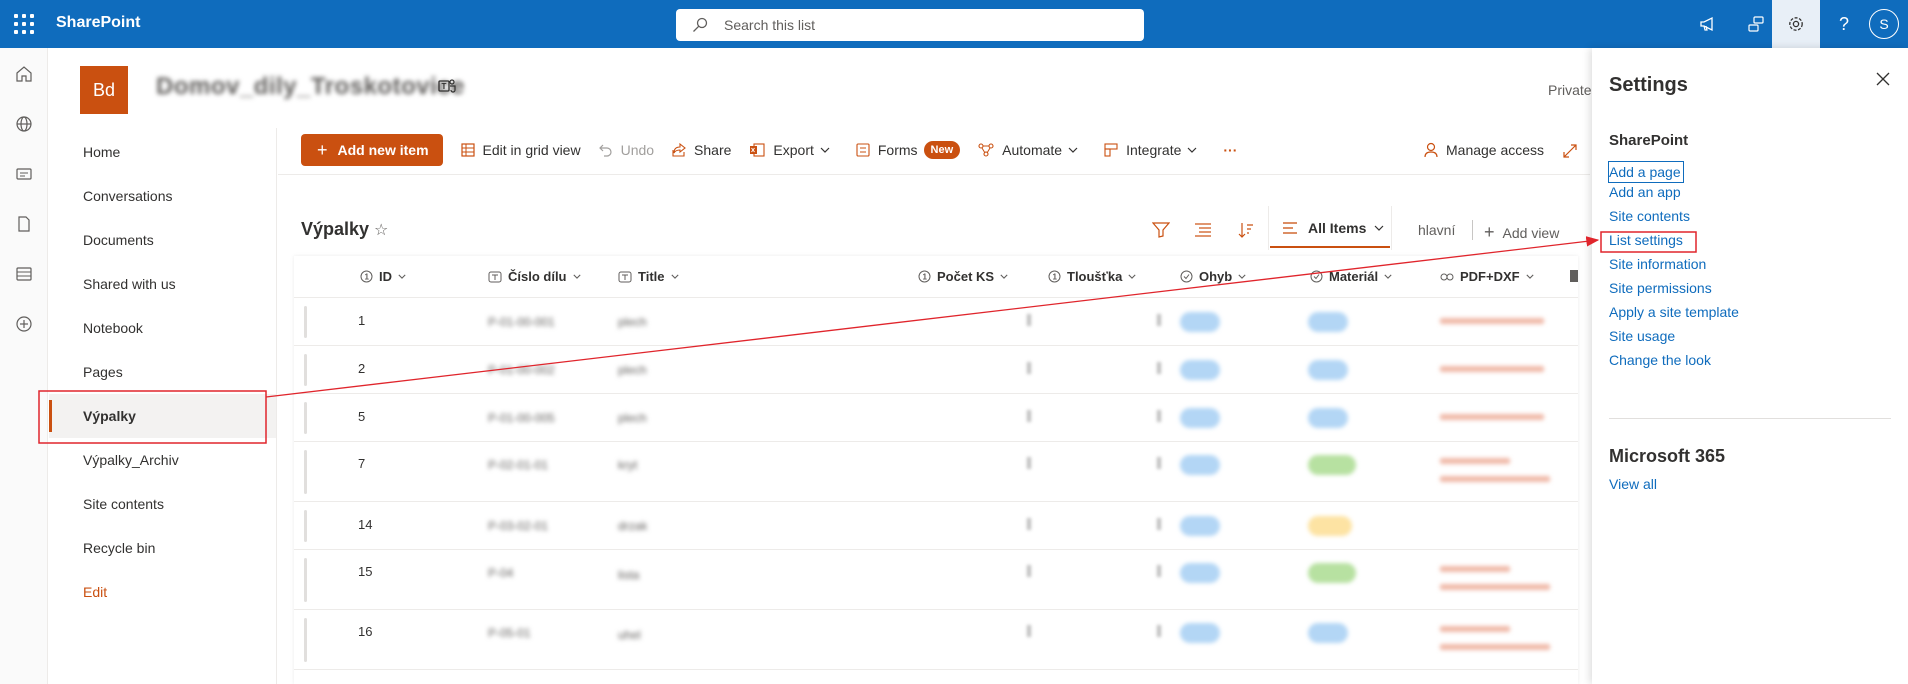  What do you see at coordinates (163, 152) in the screenshot?
I see `nav-item-home: Home` at bounding box center [163, 152].